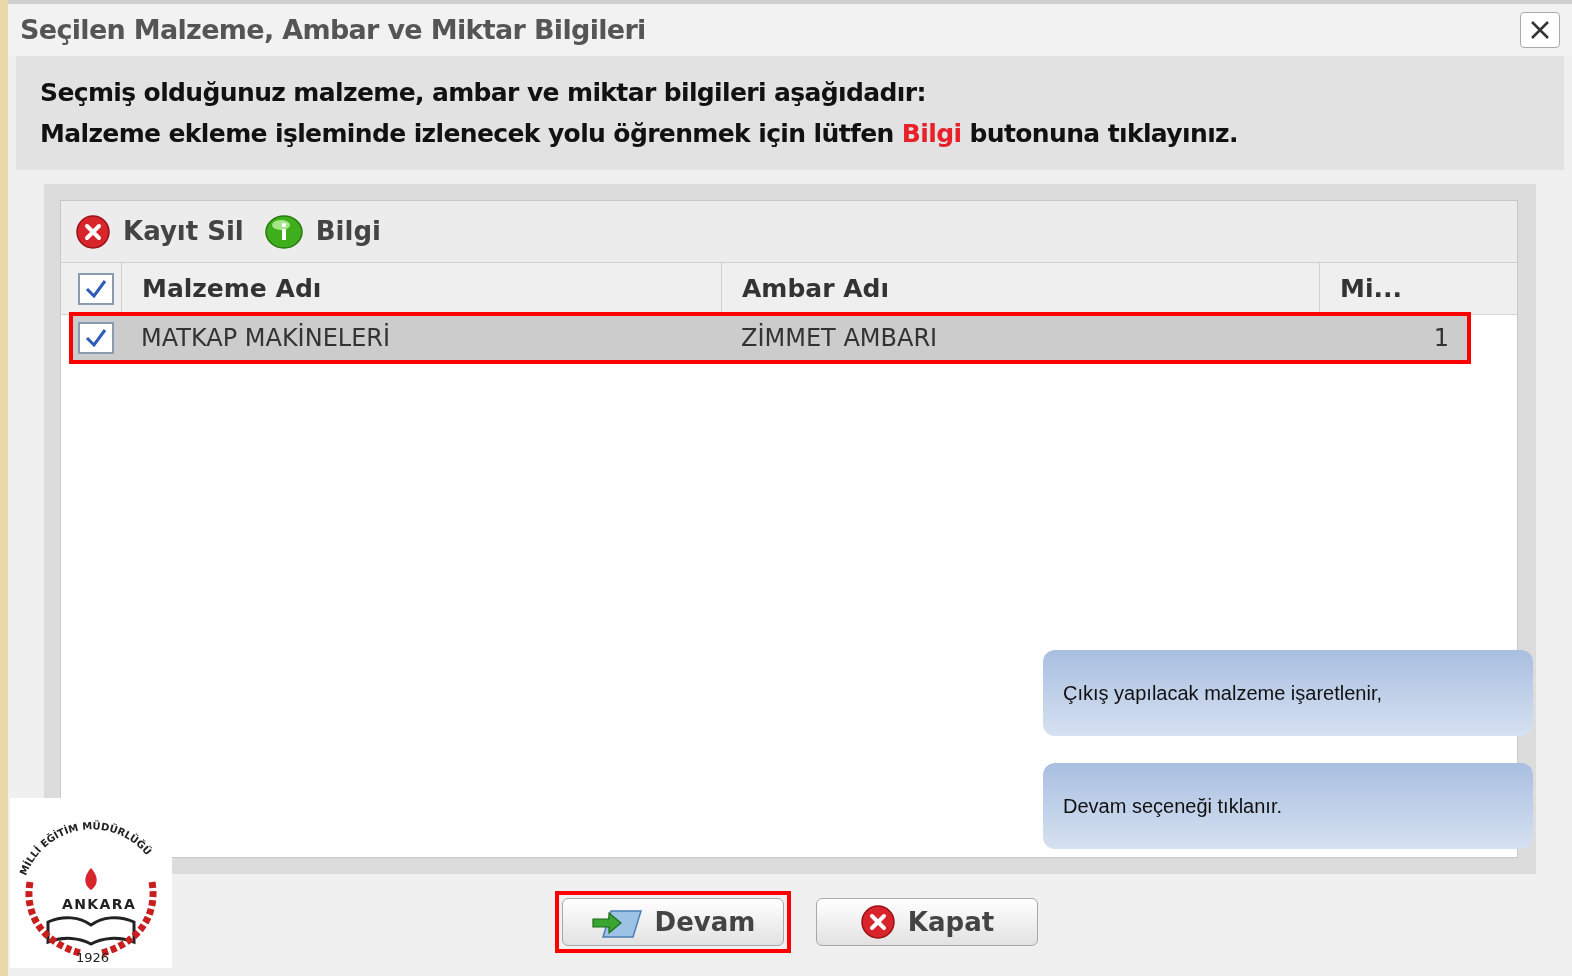  What do you see at coordinates (165, 231) in the screenshot?
I see `delete-record-button: Kayıt Sil` at bounding box center [165, 231].